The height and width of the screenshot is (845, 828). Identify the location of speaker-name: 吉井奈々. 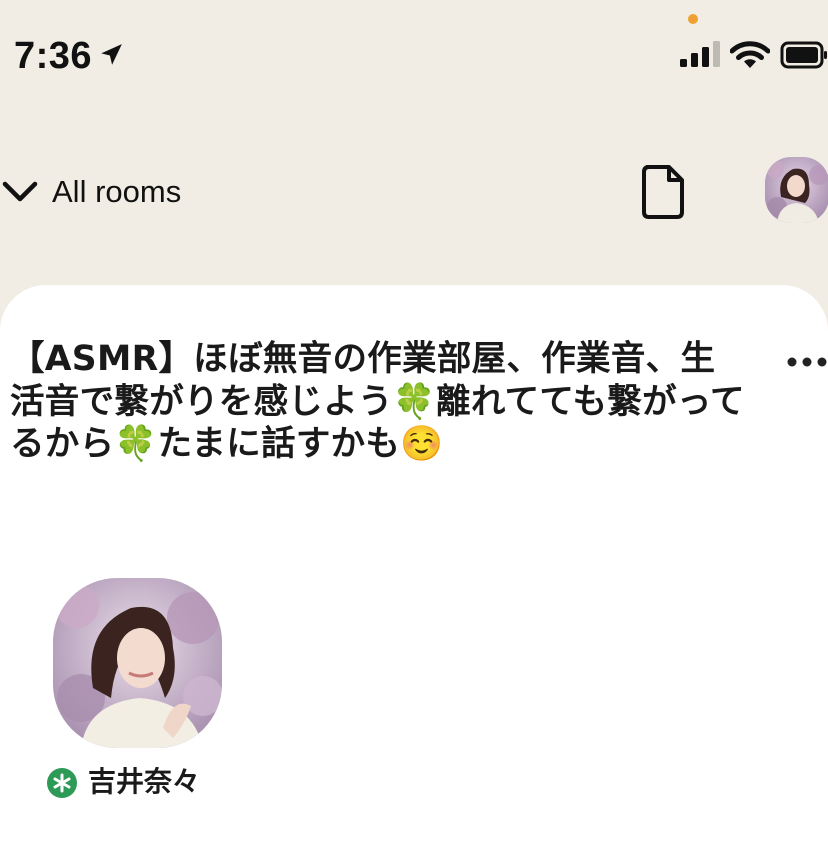
(144, 781).